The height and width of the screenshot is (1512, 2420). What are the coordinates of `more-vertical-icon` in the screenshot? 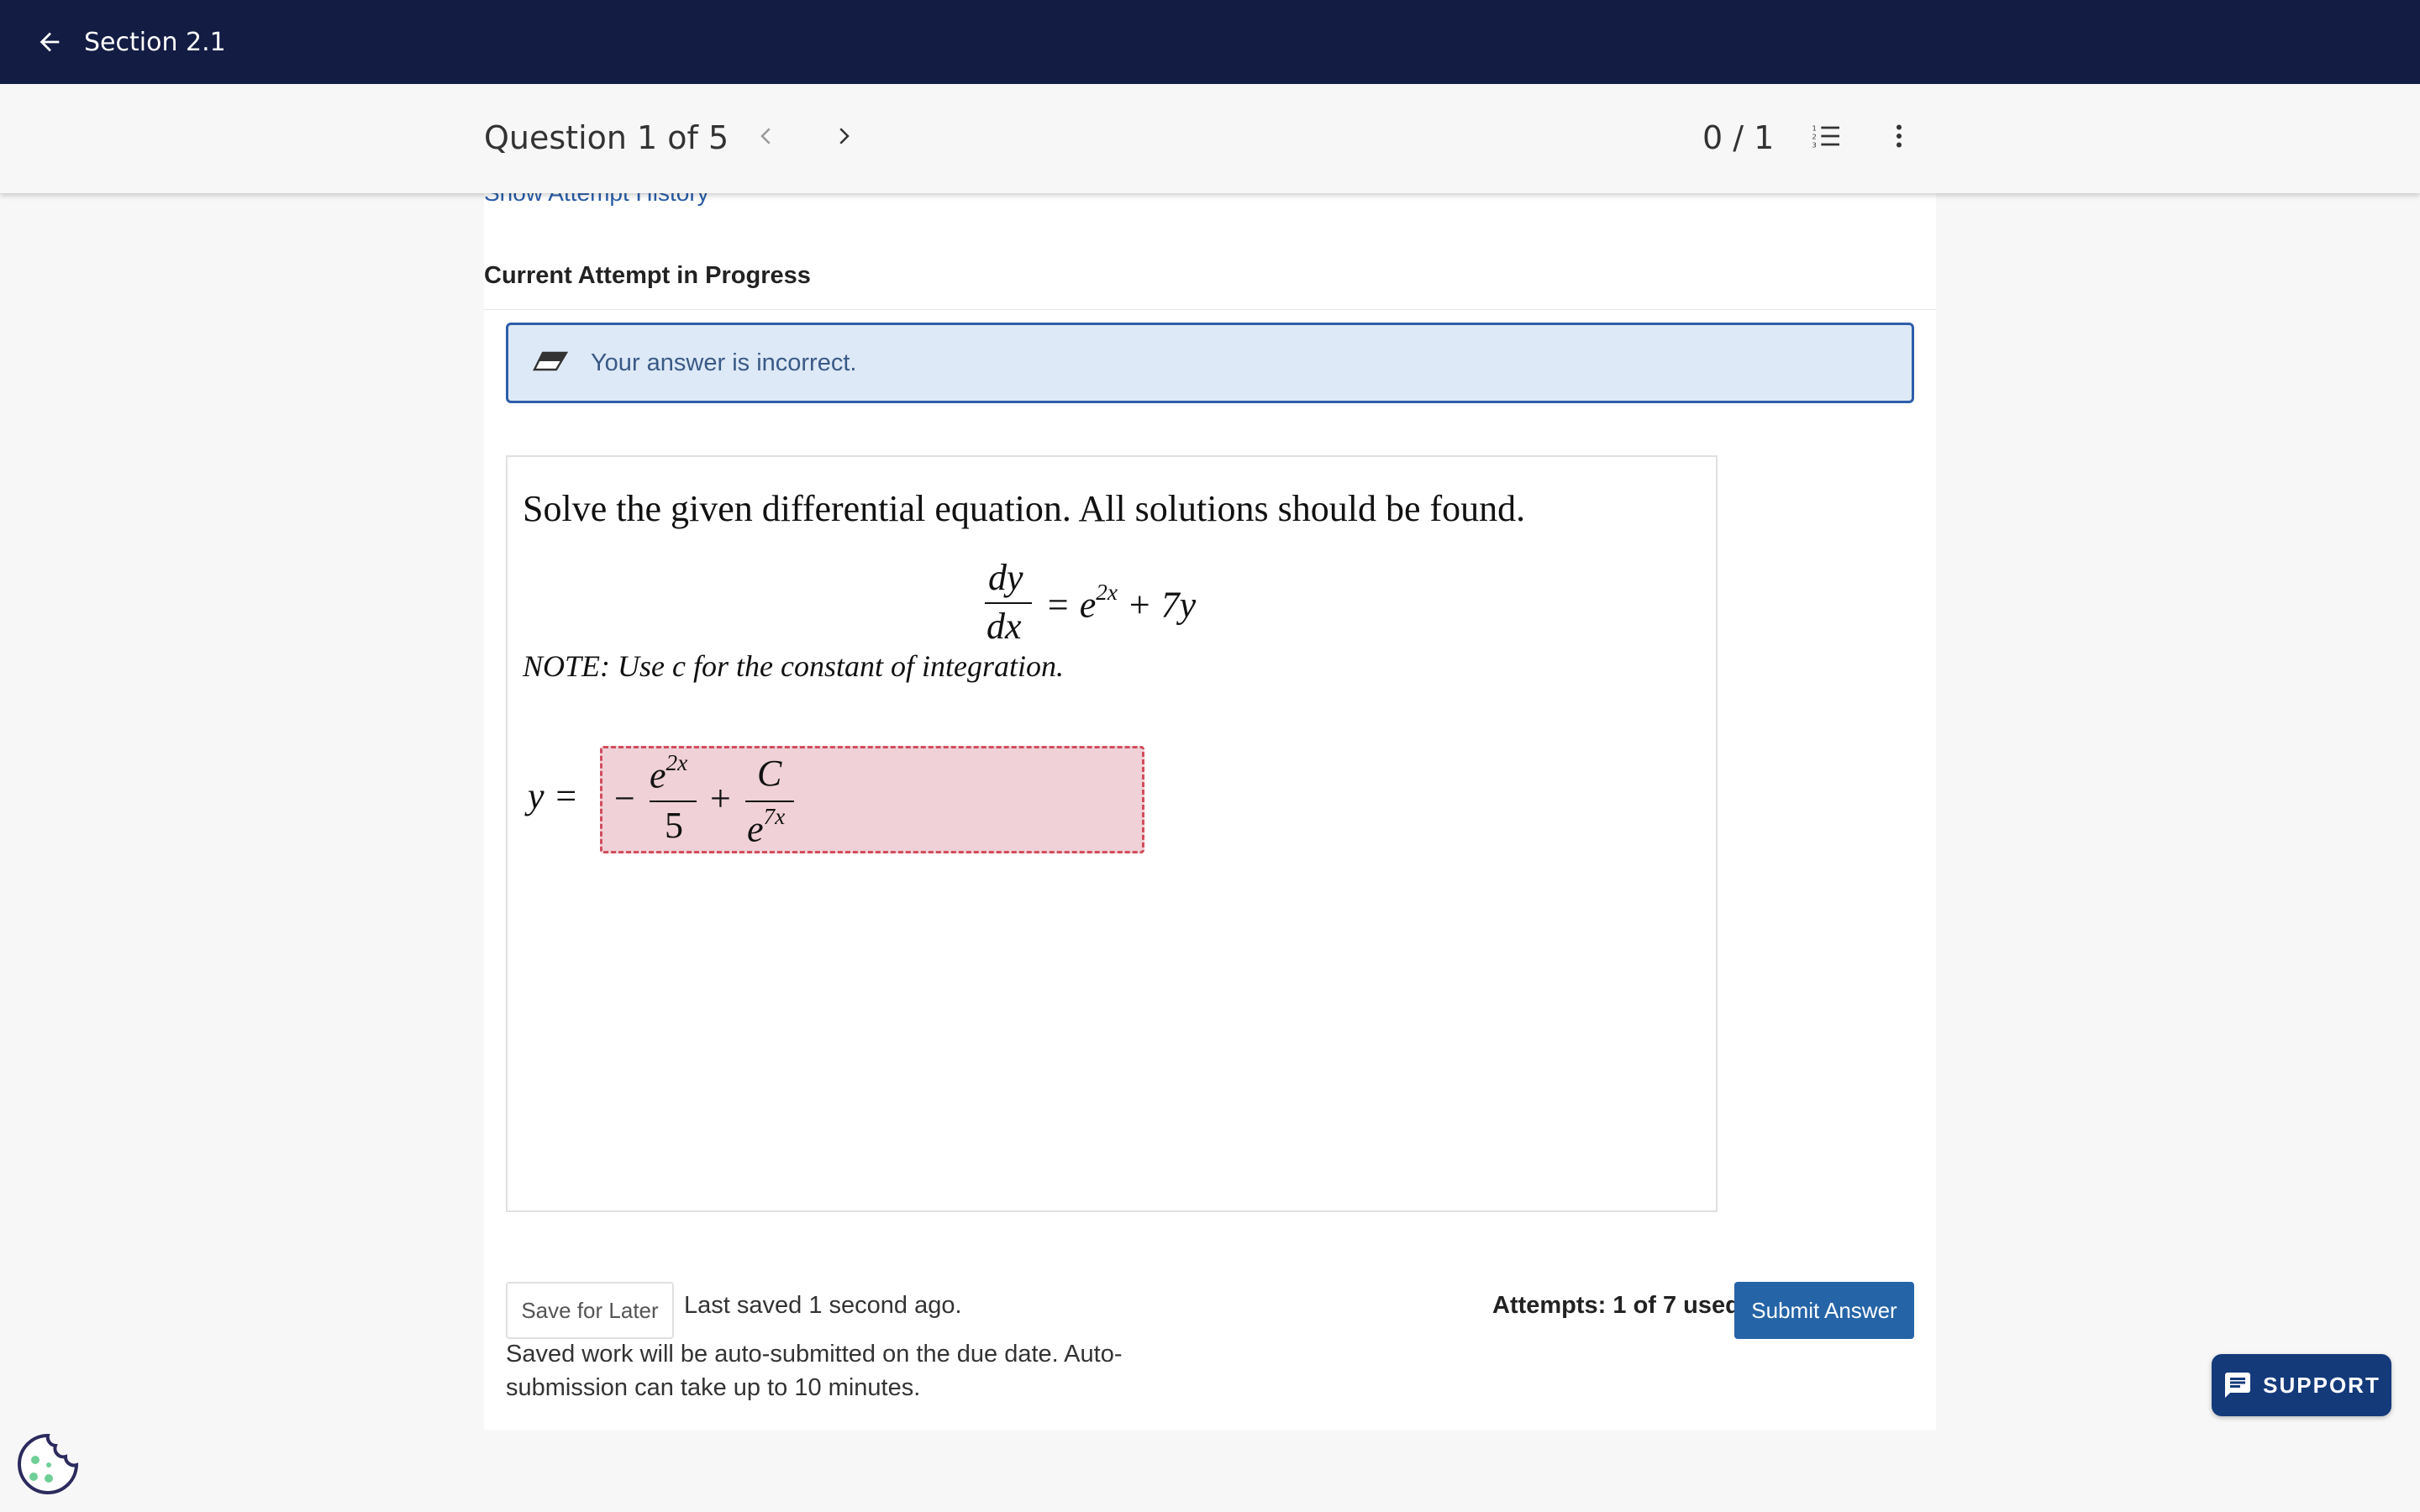 It's located at (1900, 136).